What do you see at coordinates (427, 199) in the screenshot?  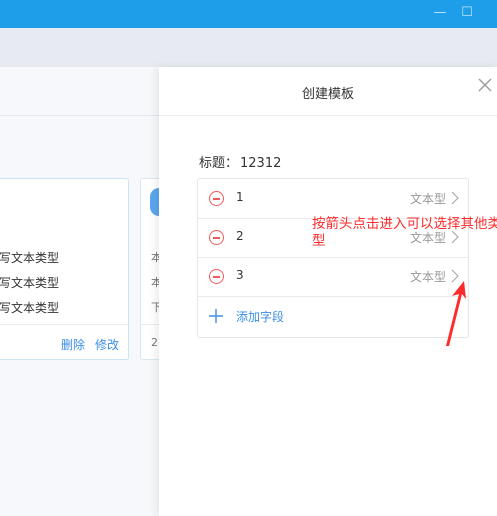 I see `field-type: 文本型` at bounding box center [427, 199].